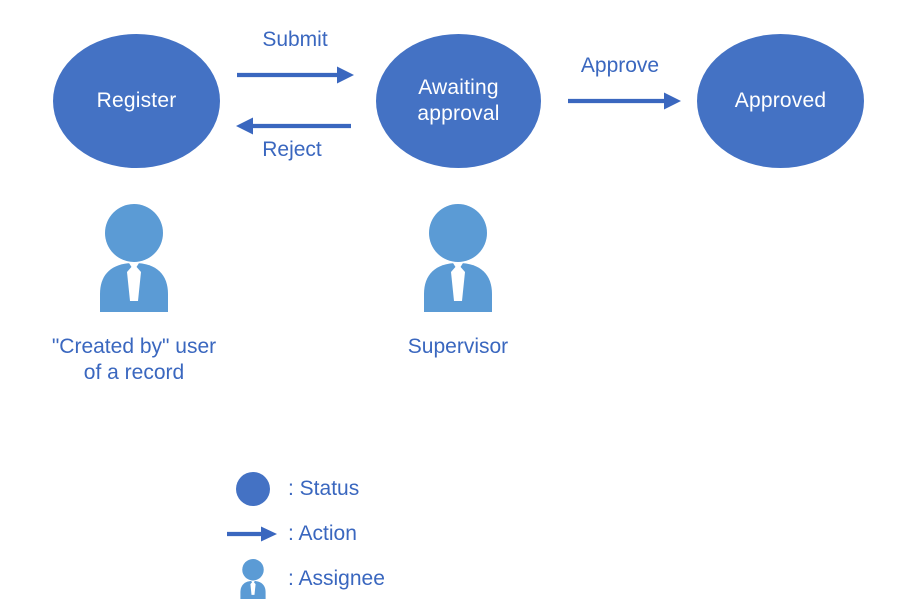 The height and width of the screenshot is (612, 904). What do you see at coordinates (322, 533) in the screenshot?
I see `legend-item-label: : Action` at bounding box center [322, 533].